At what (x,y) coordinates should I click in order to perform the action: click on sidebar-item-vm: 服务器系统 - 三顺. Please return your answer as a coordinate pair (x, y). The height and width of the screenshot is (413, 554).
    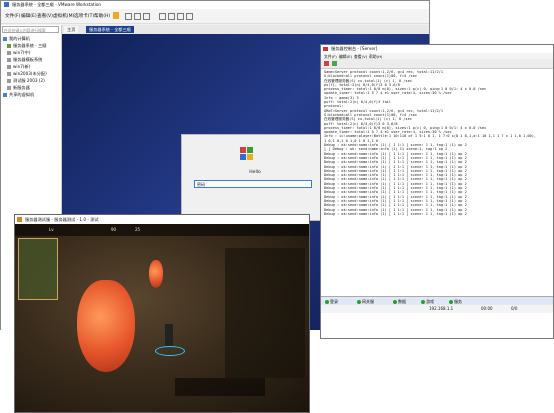
    Looking at the image, I should click on (27, 45).